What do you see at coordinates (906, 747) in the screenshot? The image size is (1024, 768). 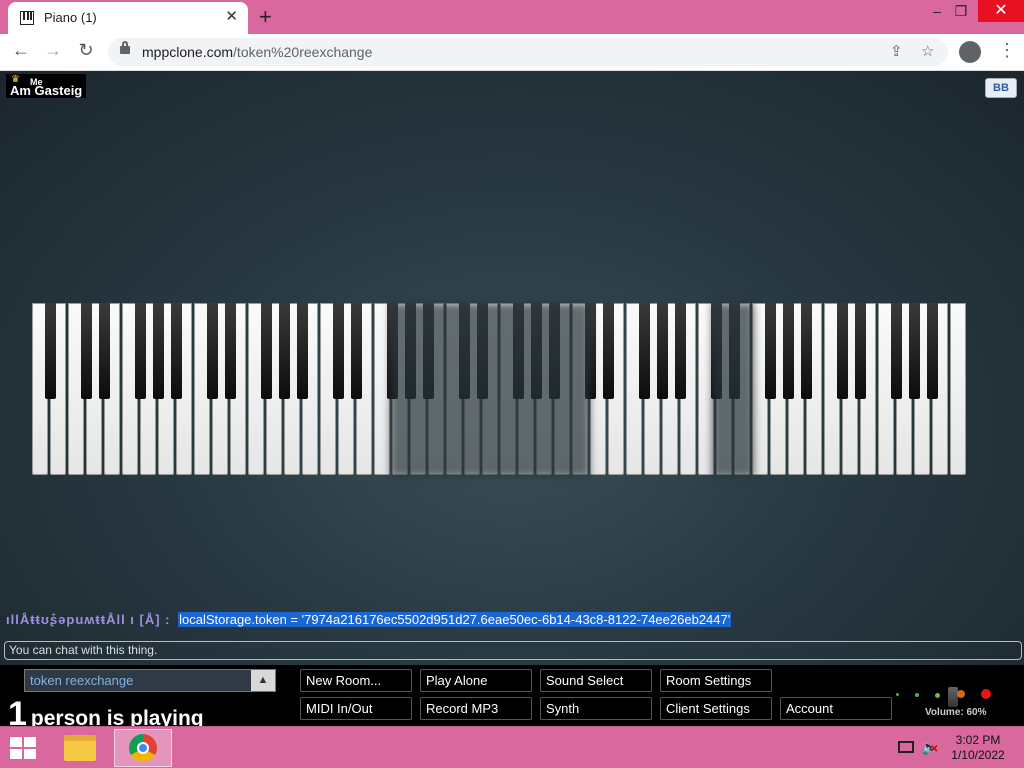 I see `network-icon` at bounding box center [906, 747].